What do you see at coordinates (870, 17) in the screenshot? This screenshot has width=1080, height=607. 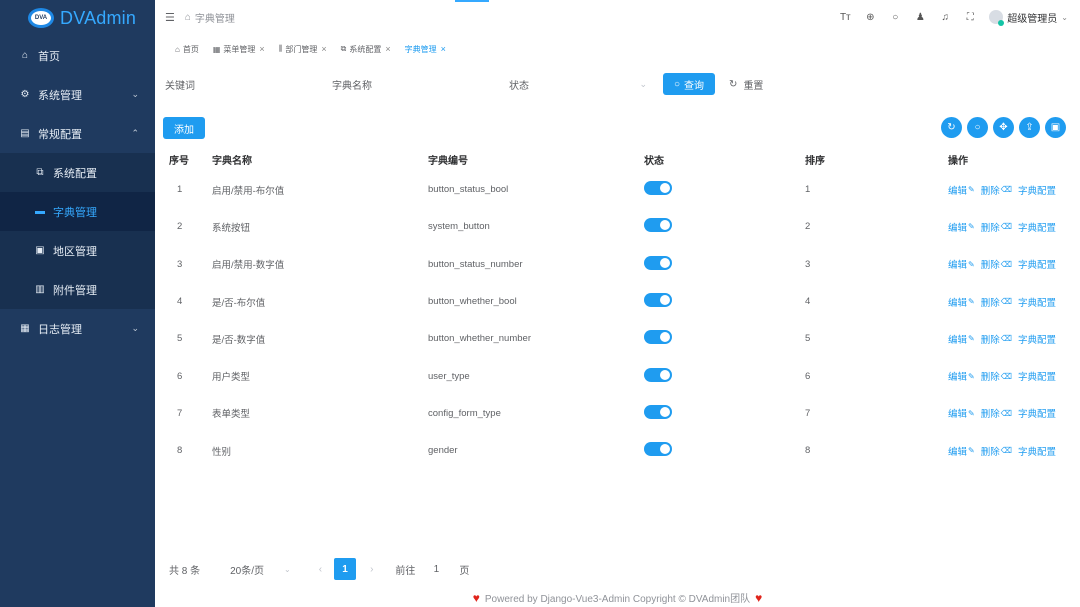 I see `language-icon: ⊕` at bounding box center [870, 17].